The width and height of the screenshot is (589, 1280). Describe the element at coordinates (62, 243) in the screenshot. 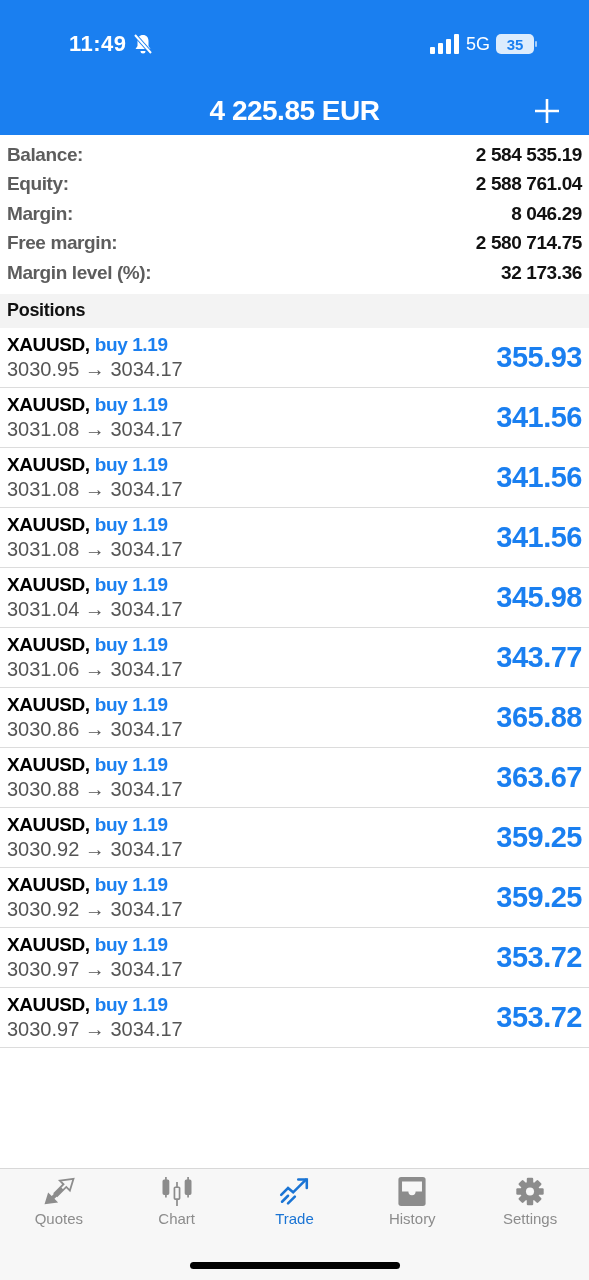

I see `summary-label: Free margin:` at that location.